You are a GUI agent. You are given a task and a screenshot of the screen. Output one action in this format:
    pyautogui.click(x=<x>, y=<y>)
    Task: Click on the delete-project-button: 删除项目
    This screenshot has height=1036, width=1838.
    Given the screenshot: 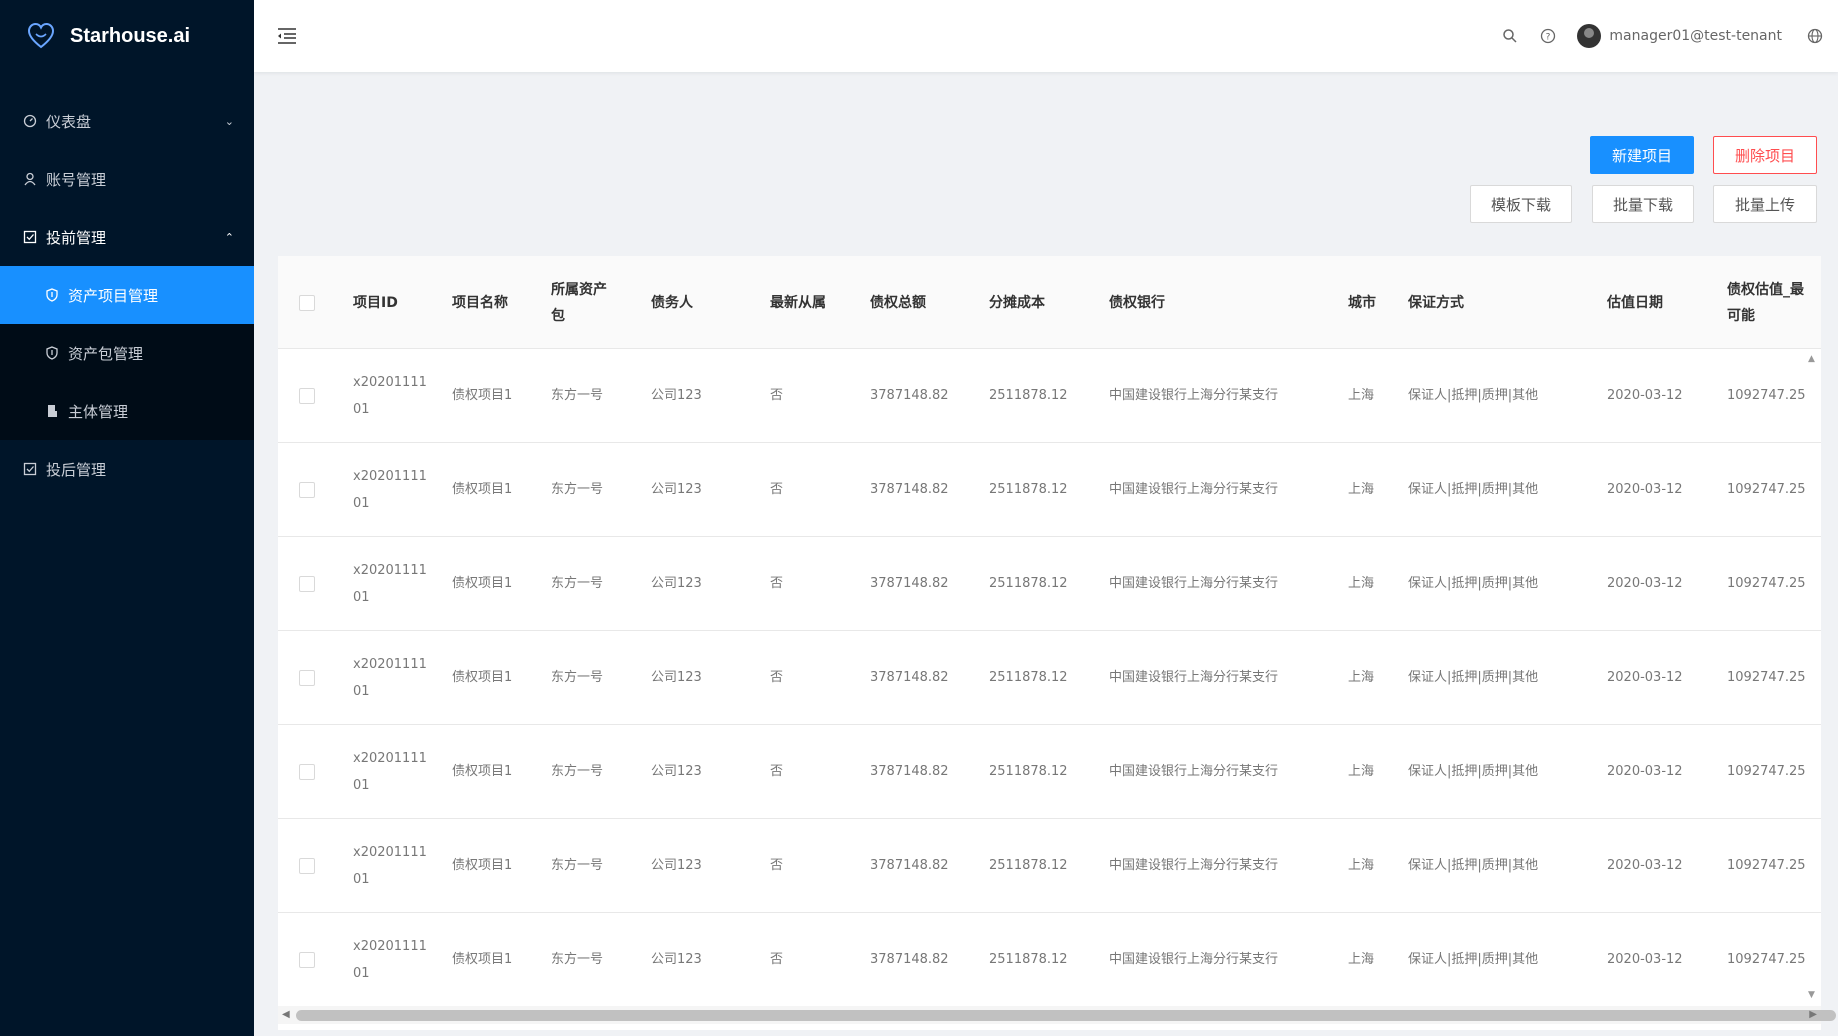 What is the action you would take?
    pyautogui.click(x=1765, y=155)
    